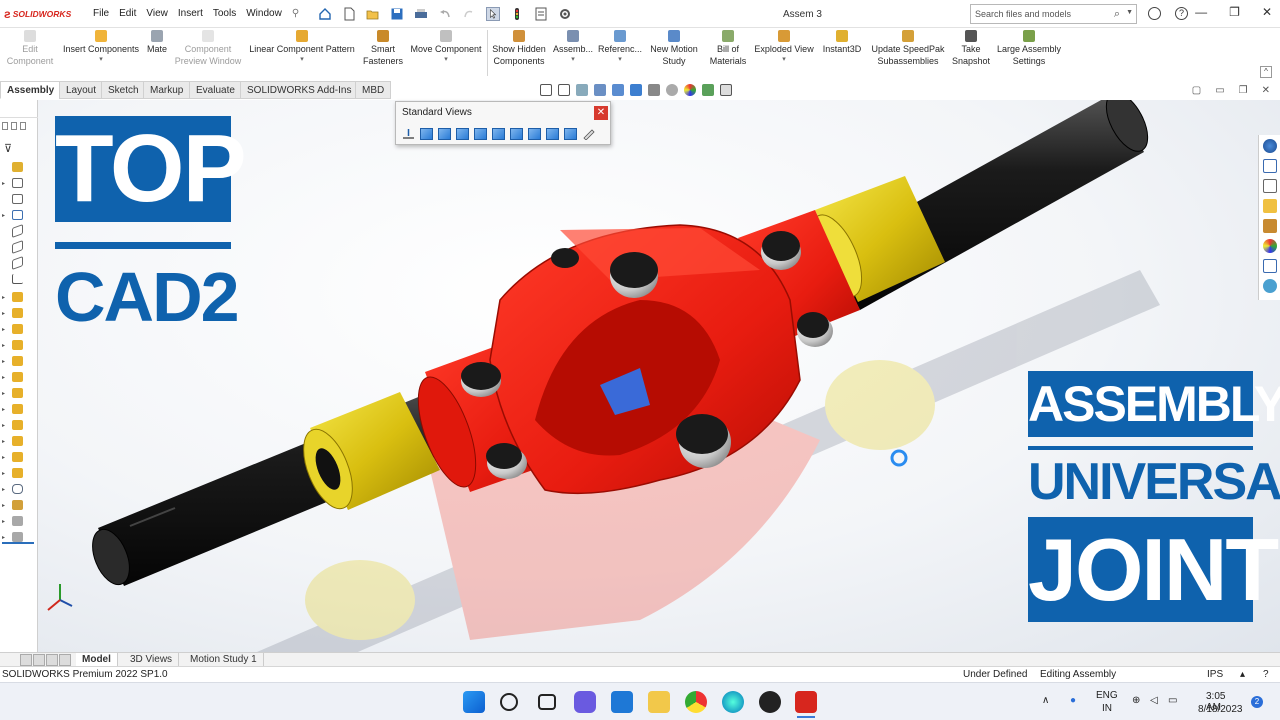  Describe the element at coordinates (1243, 90) in the screenshot. I see `viewport-restore-icon: ❐` at that location.